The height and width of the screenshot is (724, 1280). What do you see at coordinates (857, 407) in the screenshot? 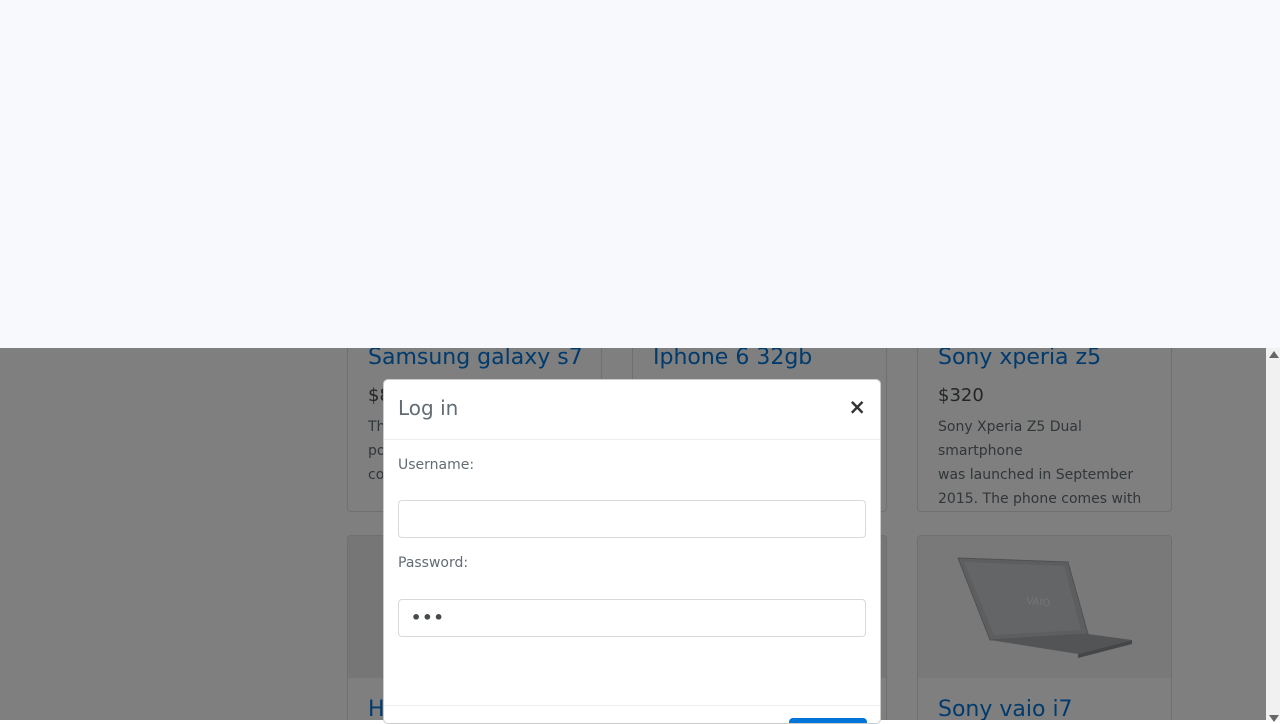
I see `close-button: ×` at bounding box center [857, 407].